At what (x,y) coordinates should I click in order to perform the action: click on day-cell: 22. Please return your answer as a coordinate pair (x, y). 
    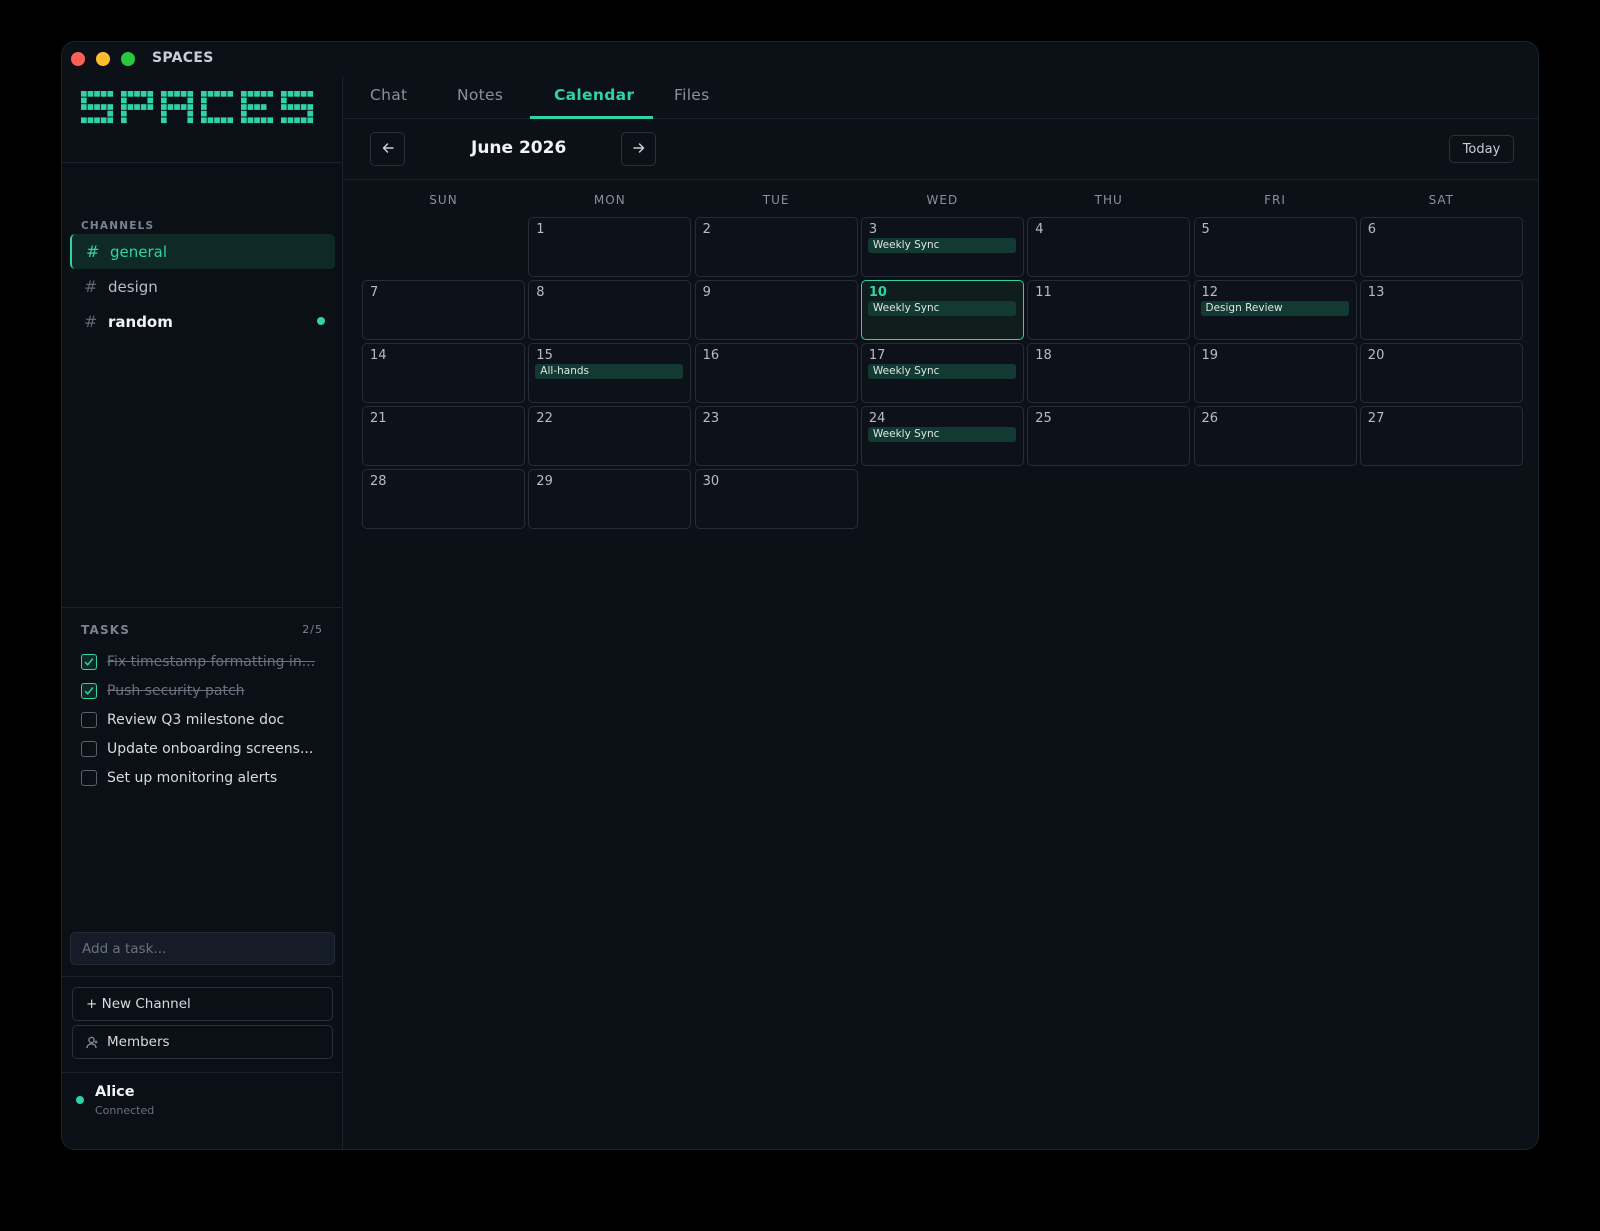
    Looking at the image, I should click on (610, 436).